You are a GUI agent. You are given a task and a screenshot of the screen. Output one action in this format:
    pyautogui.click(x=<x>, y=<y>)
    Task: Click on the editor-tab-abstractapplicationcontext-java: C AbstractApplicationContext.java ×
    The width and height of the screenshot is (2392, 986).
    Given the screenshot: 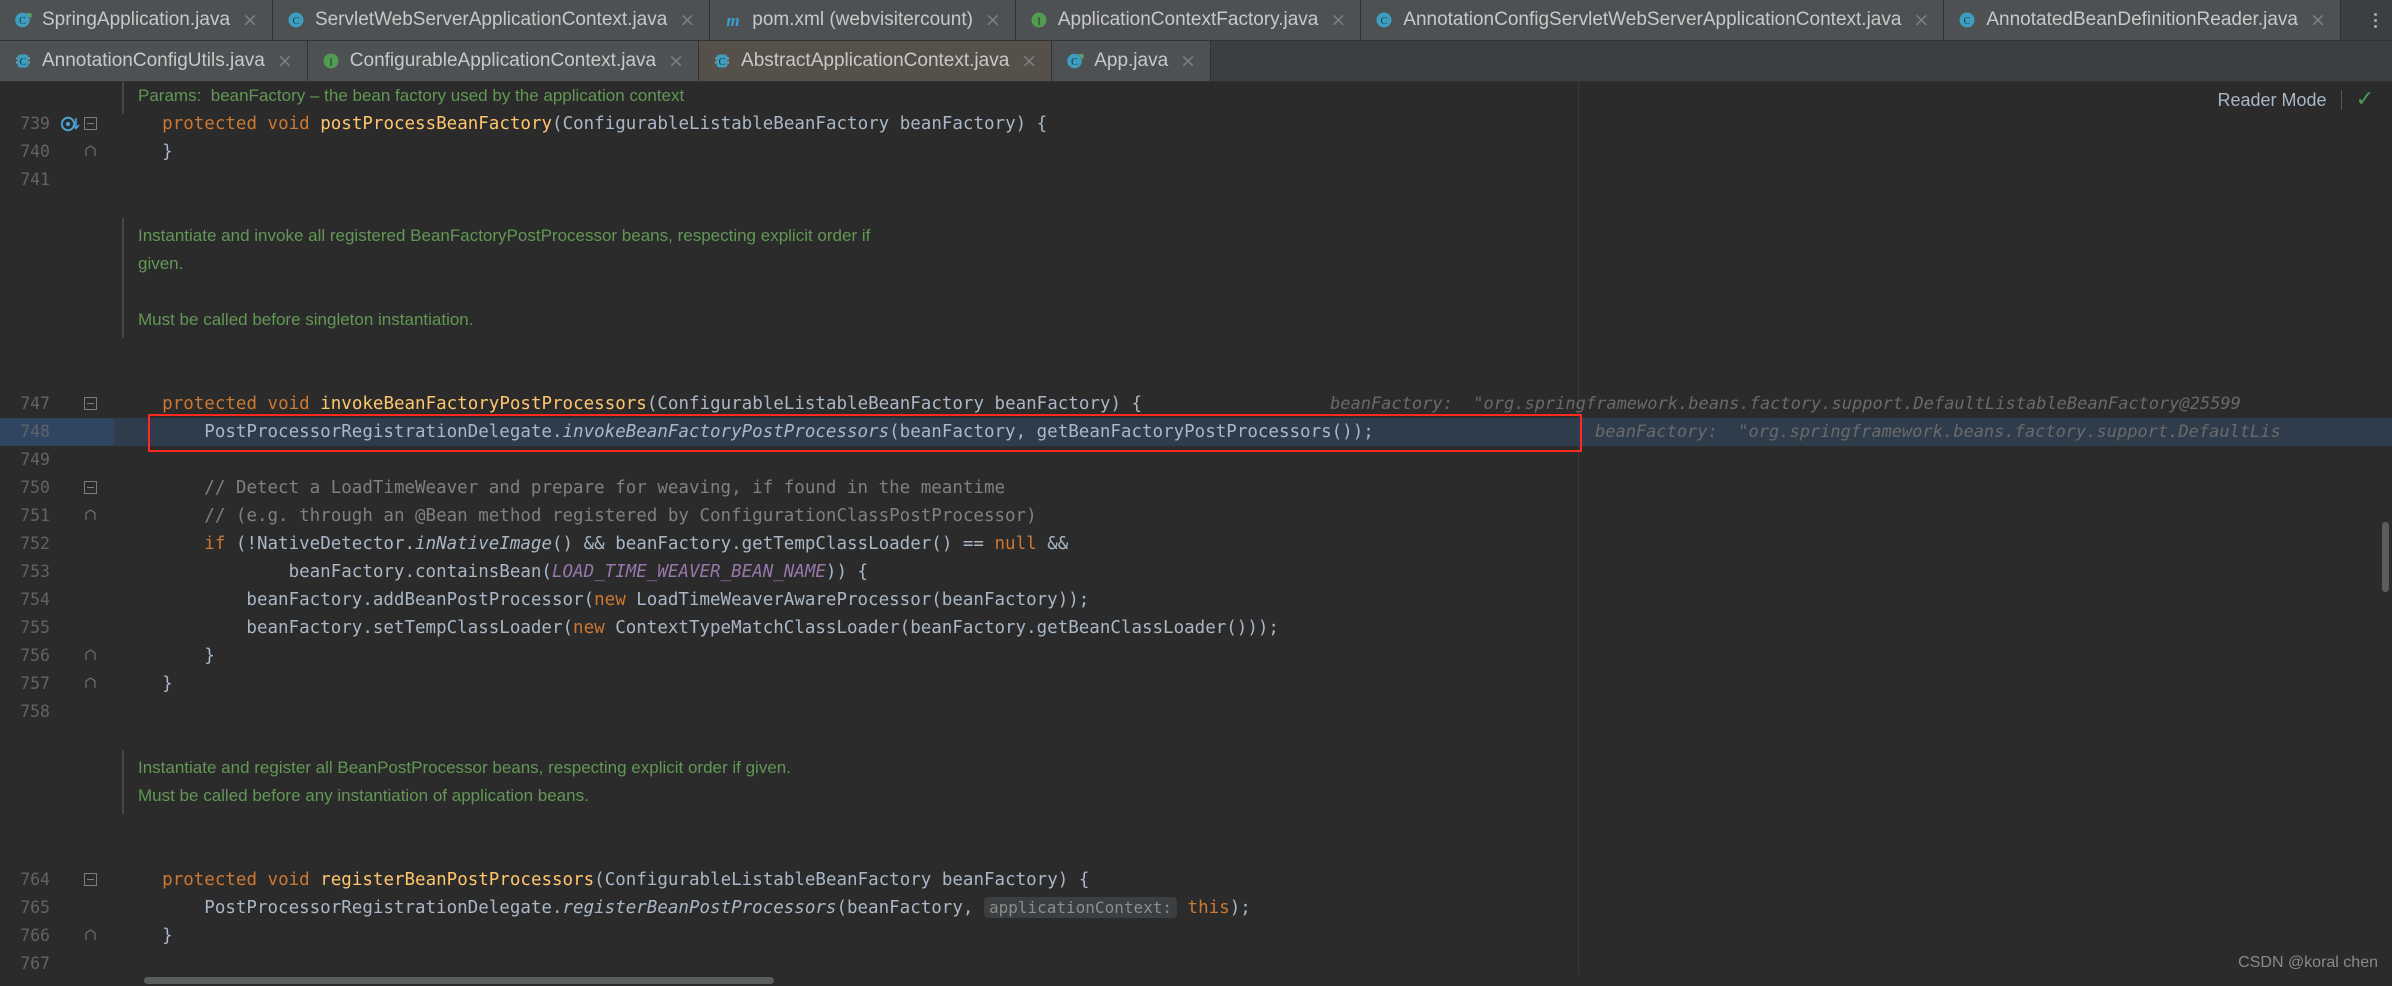 What is the action you would take?
    pyautogui.click(x=876, y=61)
    